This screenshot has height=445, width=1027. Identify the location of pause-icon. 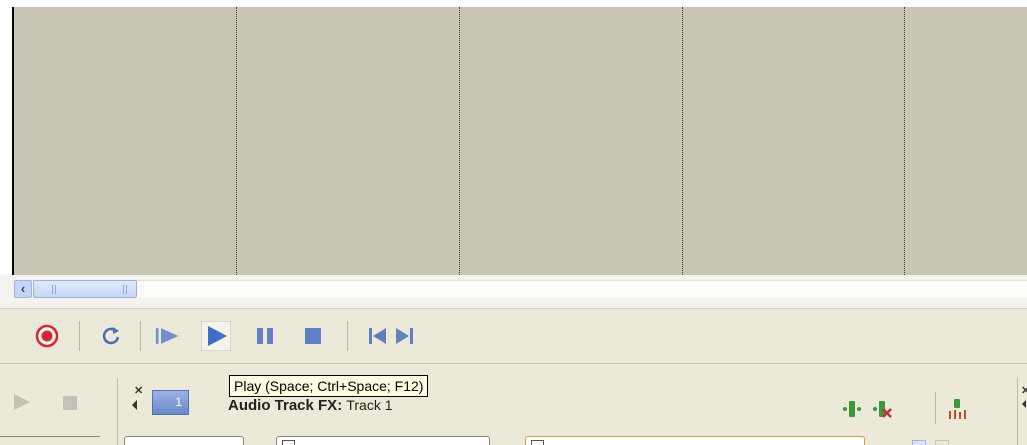
(265, 336).